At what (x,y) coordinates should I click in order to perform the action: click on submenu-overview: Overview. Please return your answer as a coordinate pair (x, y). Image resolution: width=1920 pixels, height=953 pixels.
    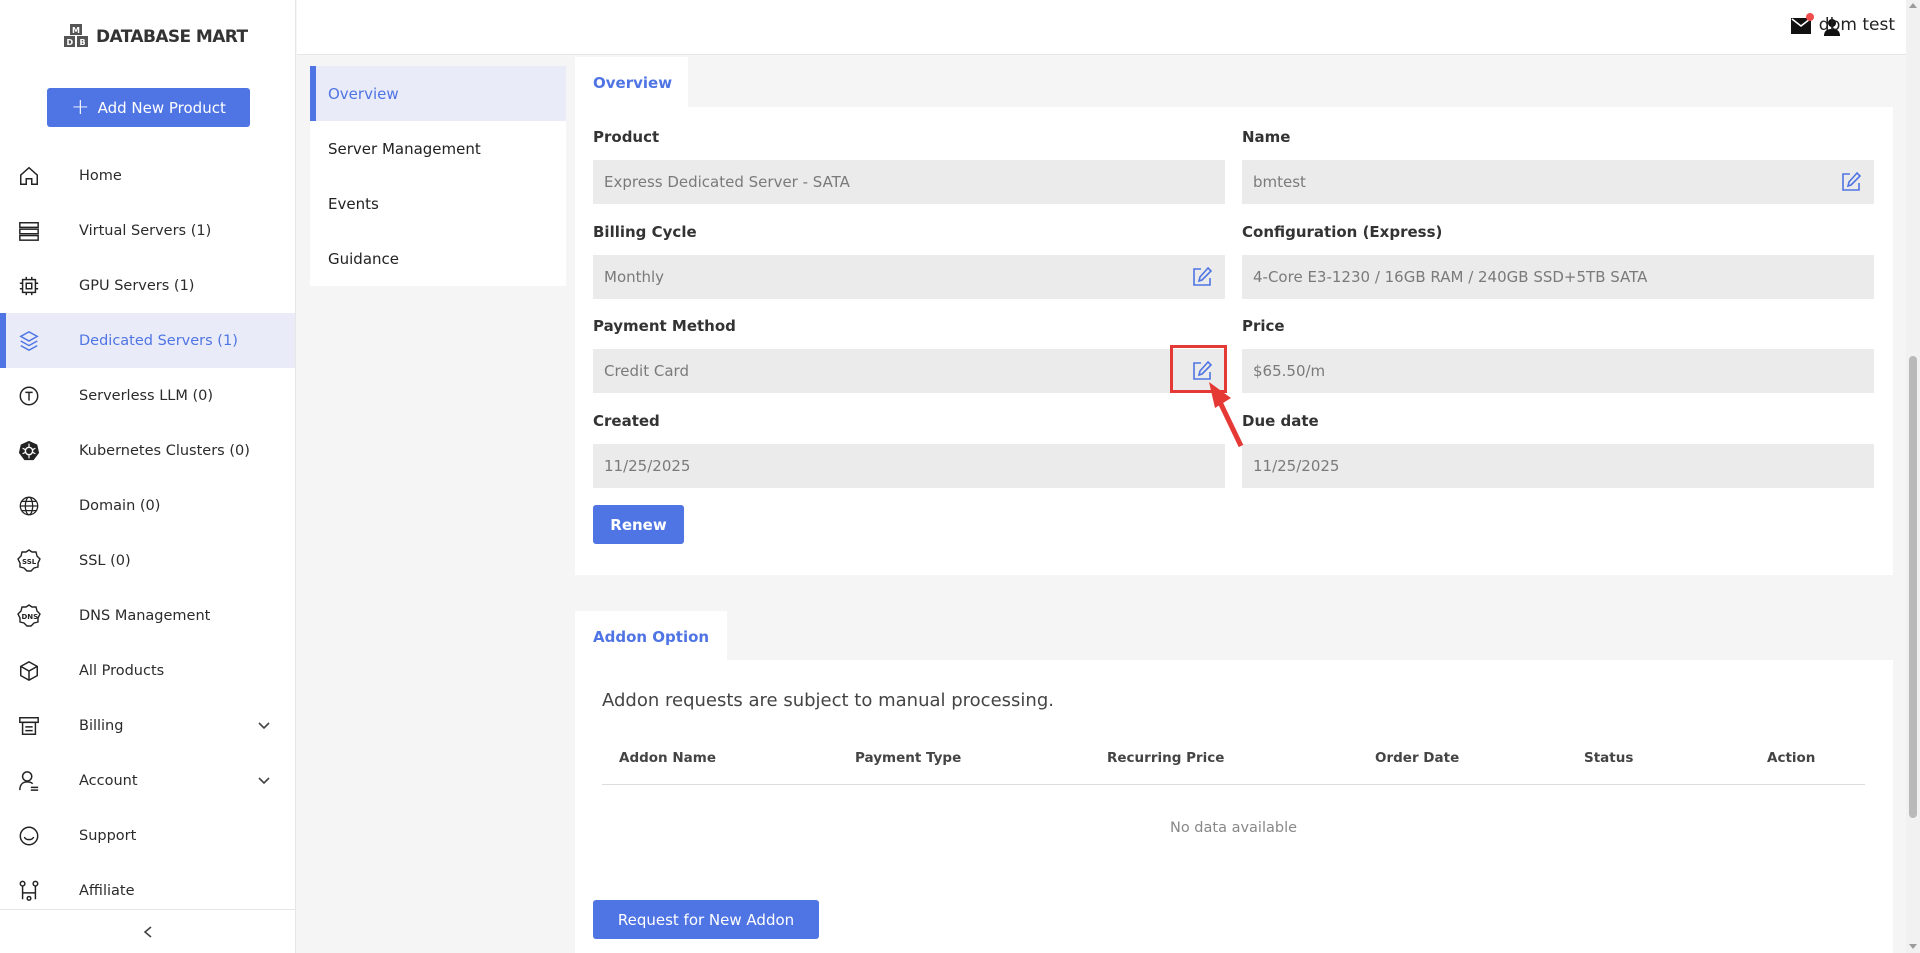
    Looking at the image, I should click on (438, 93).